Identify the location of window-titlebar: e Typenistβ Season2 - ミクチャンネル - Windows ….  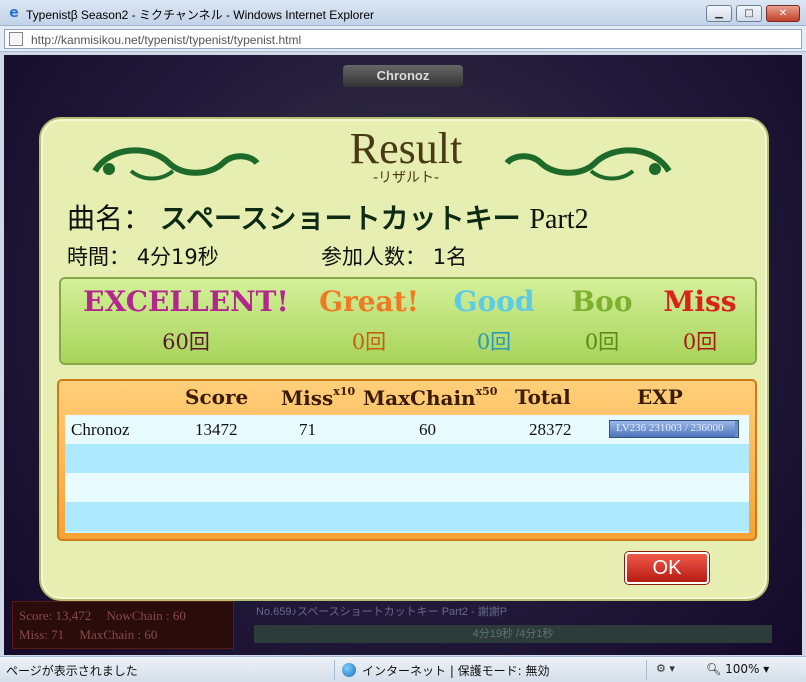
(403, 13).